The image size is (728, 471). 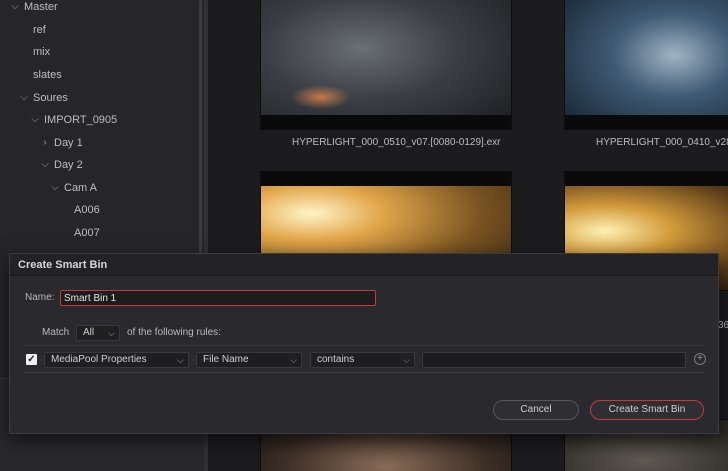 I want to click on clip-name: HYPERLIGHT_000_0510_v07.[0080-0129].exr, so click(x=396, y=142).